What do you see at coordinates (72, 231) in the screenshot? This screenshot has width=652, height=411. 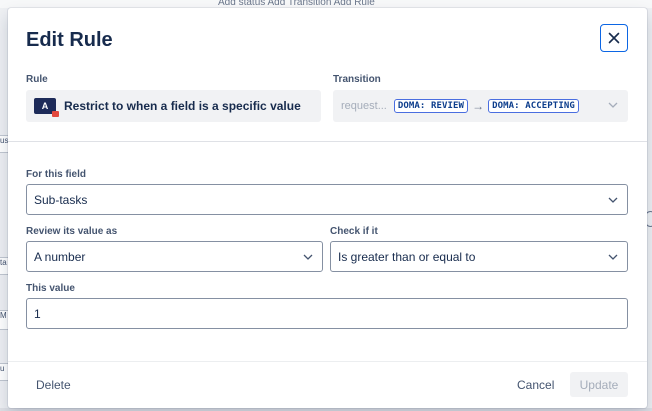 I see `review-as-label: Review its value as` at bounding box center [72, 231].